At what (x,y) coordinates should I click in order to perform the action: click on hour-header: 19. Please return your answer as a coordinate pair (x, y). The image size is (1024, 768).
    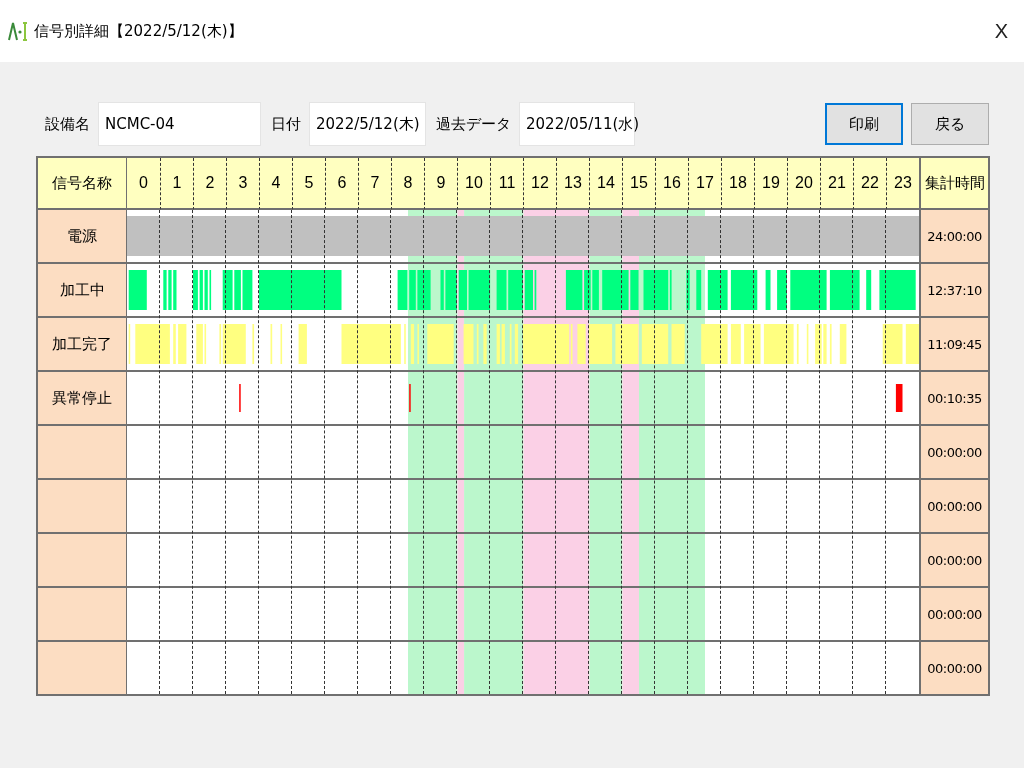
    Looking at the image, I should click on (770, 184).